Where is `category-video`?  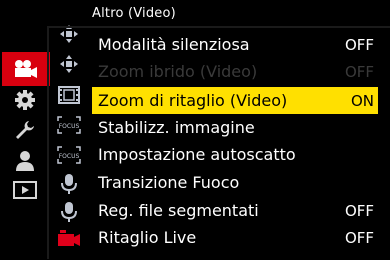
category-video is located at coordinates (25, 69).